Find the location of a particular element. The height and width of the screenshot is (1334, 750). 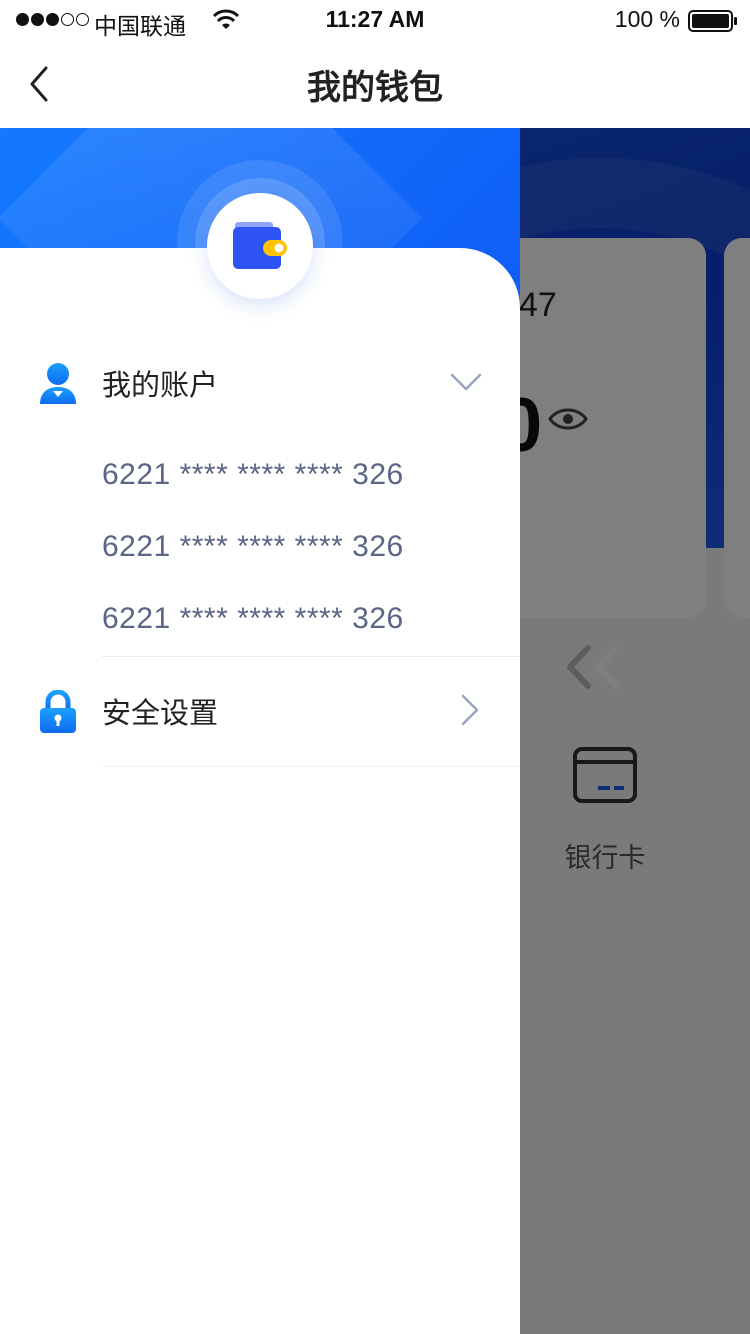

lock-icon is located at coordinates (58, 711).